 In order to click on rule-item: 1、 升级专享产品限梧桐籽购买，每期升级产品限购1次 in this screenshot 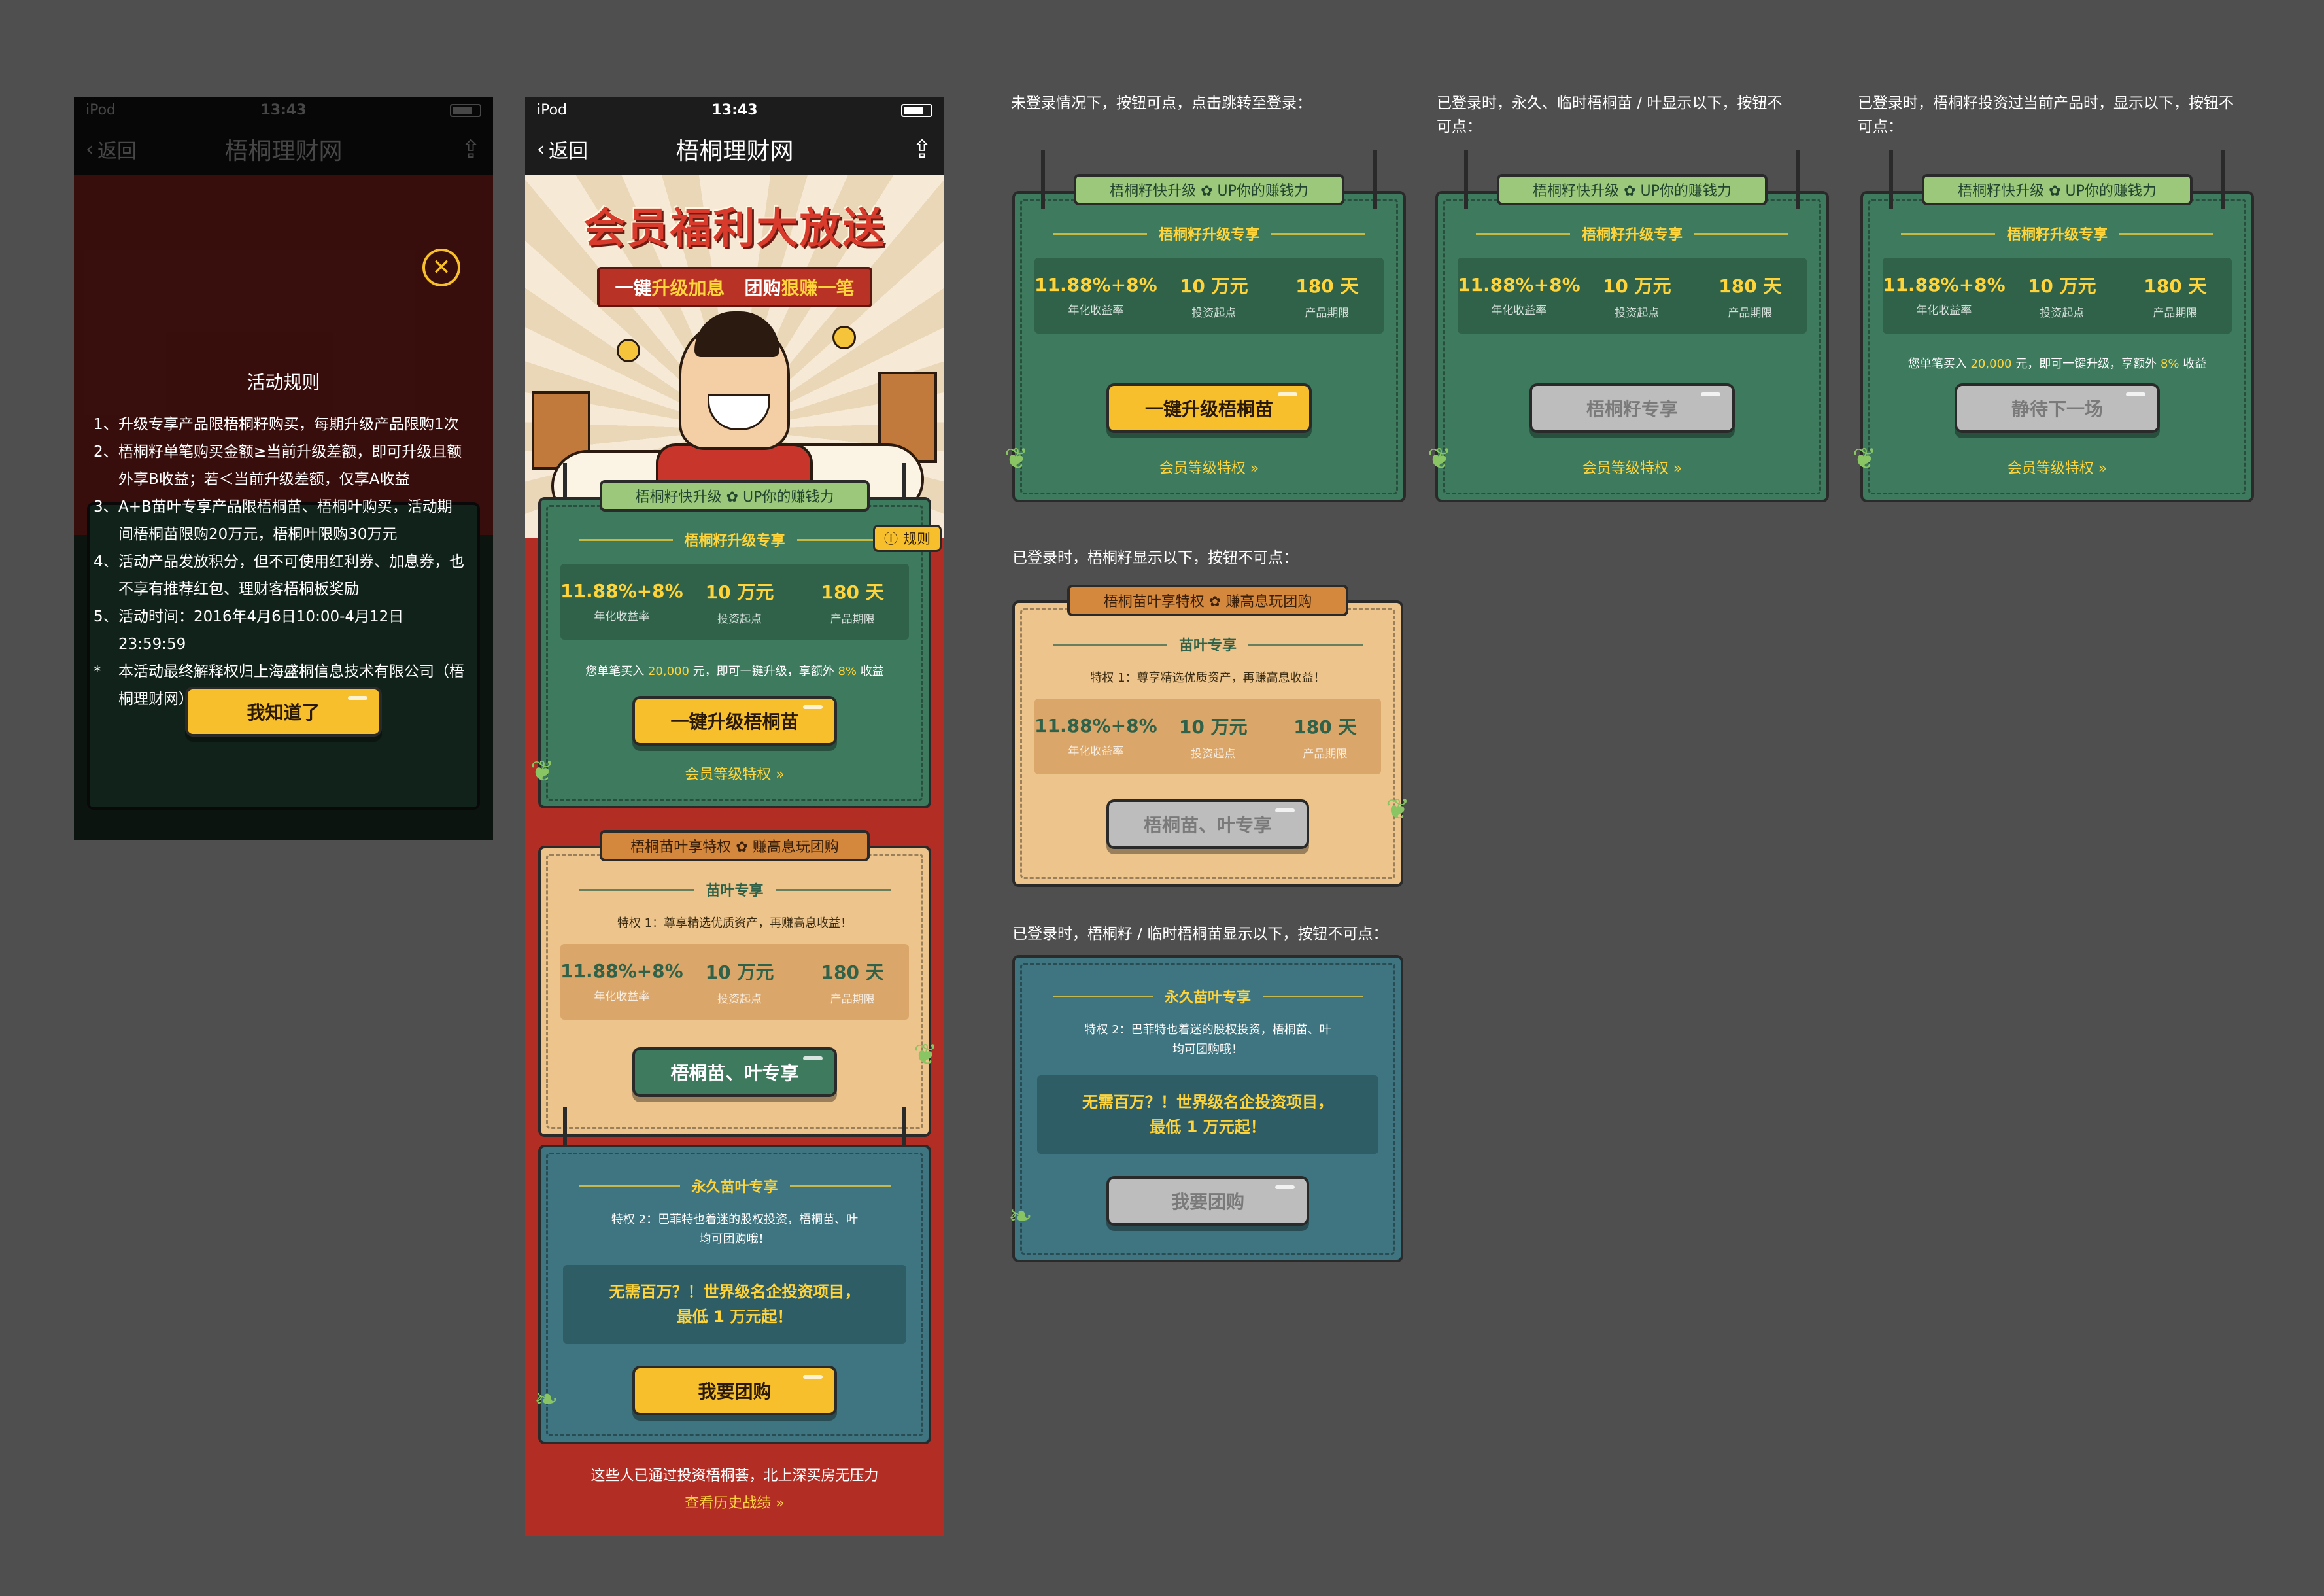, I will do `click(276, 424)`.